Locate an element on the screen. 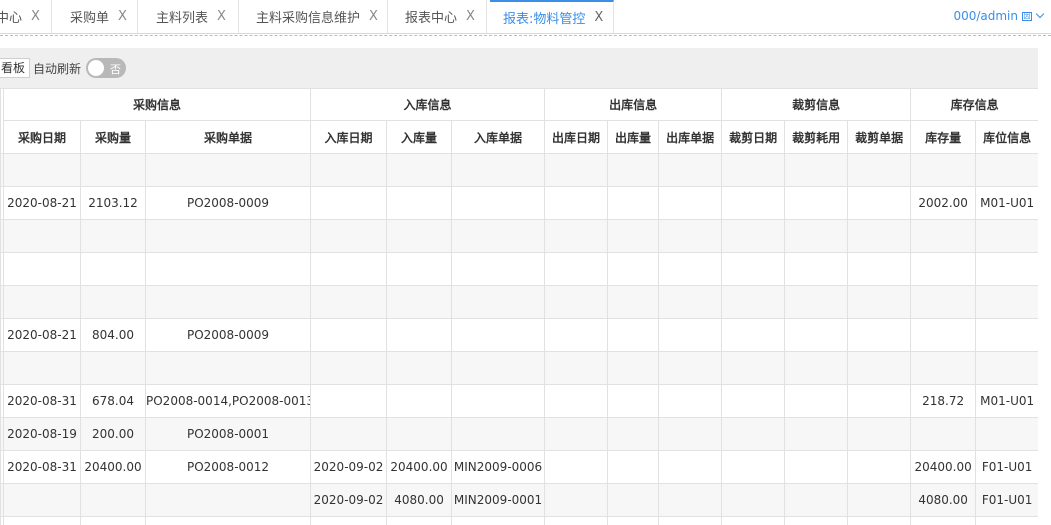 Image resolution: width=1051 pixels, height=525 pixels. column-header: 采购日期 is located at coordinates (42, 137).